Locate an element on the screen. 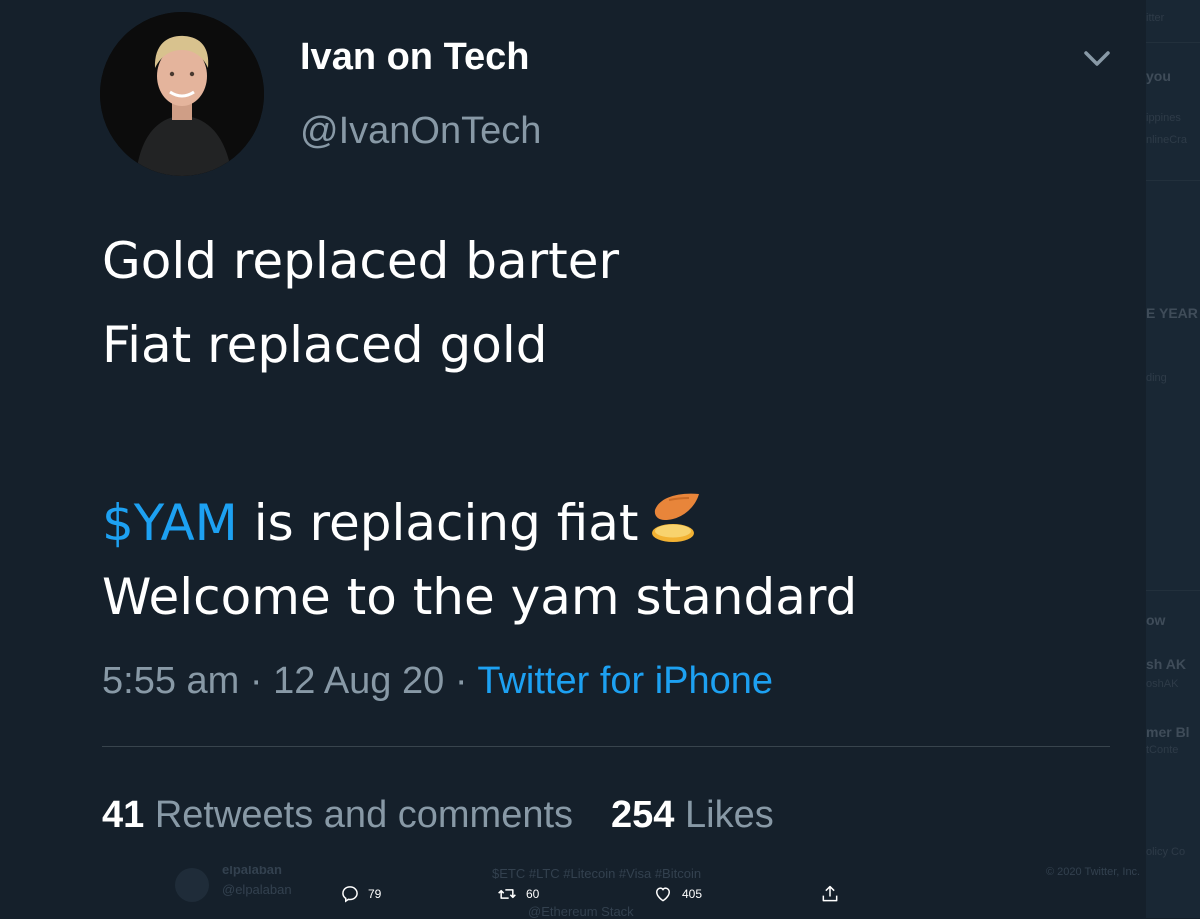  retweets-label: Retweets and comments is located at coordinates (359, 815).